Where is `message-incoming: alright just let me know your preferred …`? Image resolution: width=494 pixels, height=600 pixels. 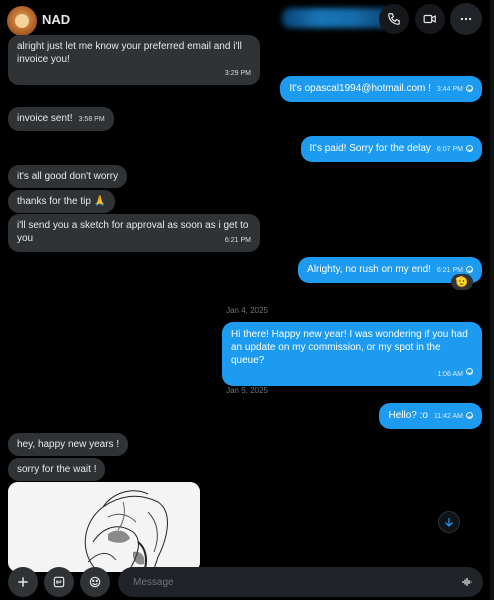 message-incoming: alright just let me know your preferred … is located at coordinates (134, 60).